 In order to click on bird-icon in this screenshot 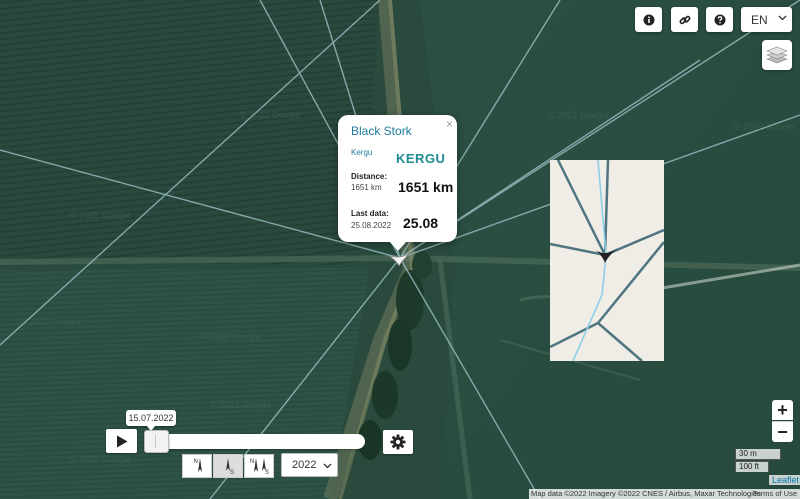, I will do `click(399, 260)`.